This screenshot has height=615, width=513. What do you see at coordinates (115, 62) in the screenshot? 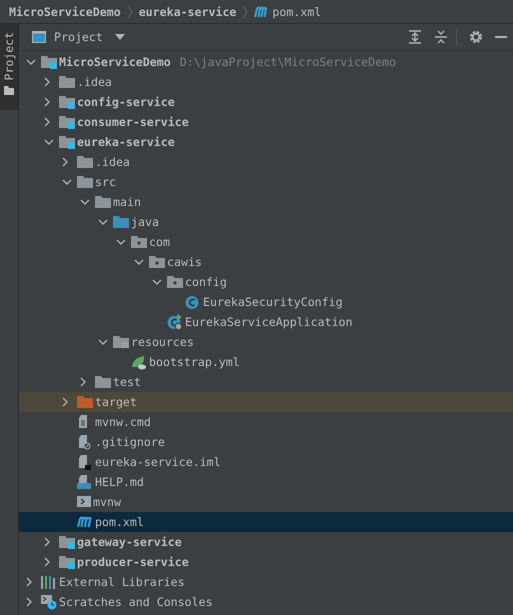
I see `tree-item: MicroServiceDemo` at bounding box center [115, 62].